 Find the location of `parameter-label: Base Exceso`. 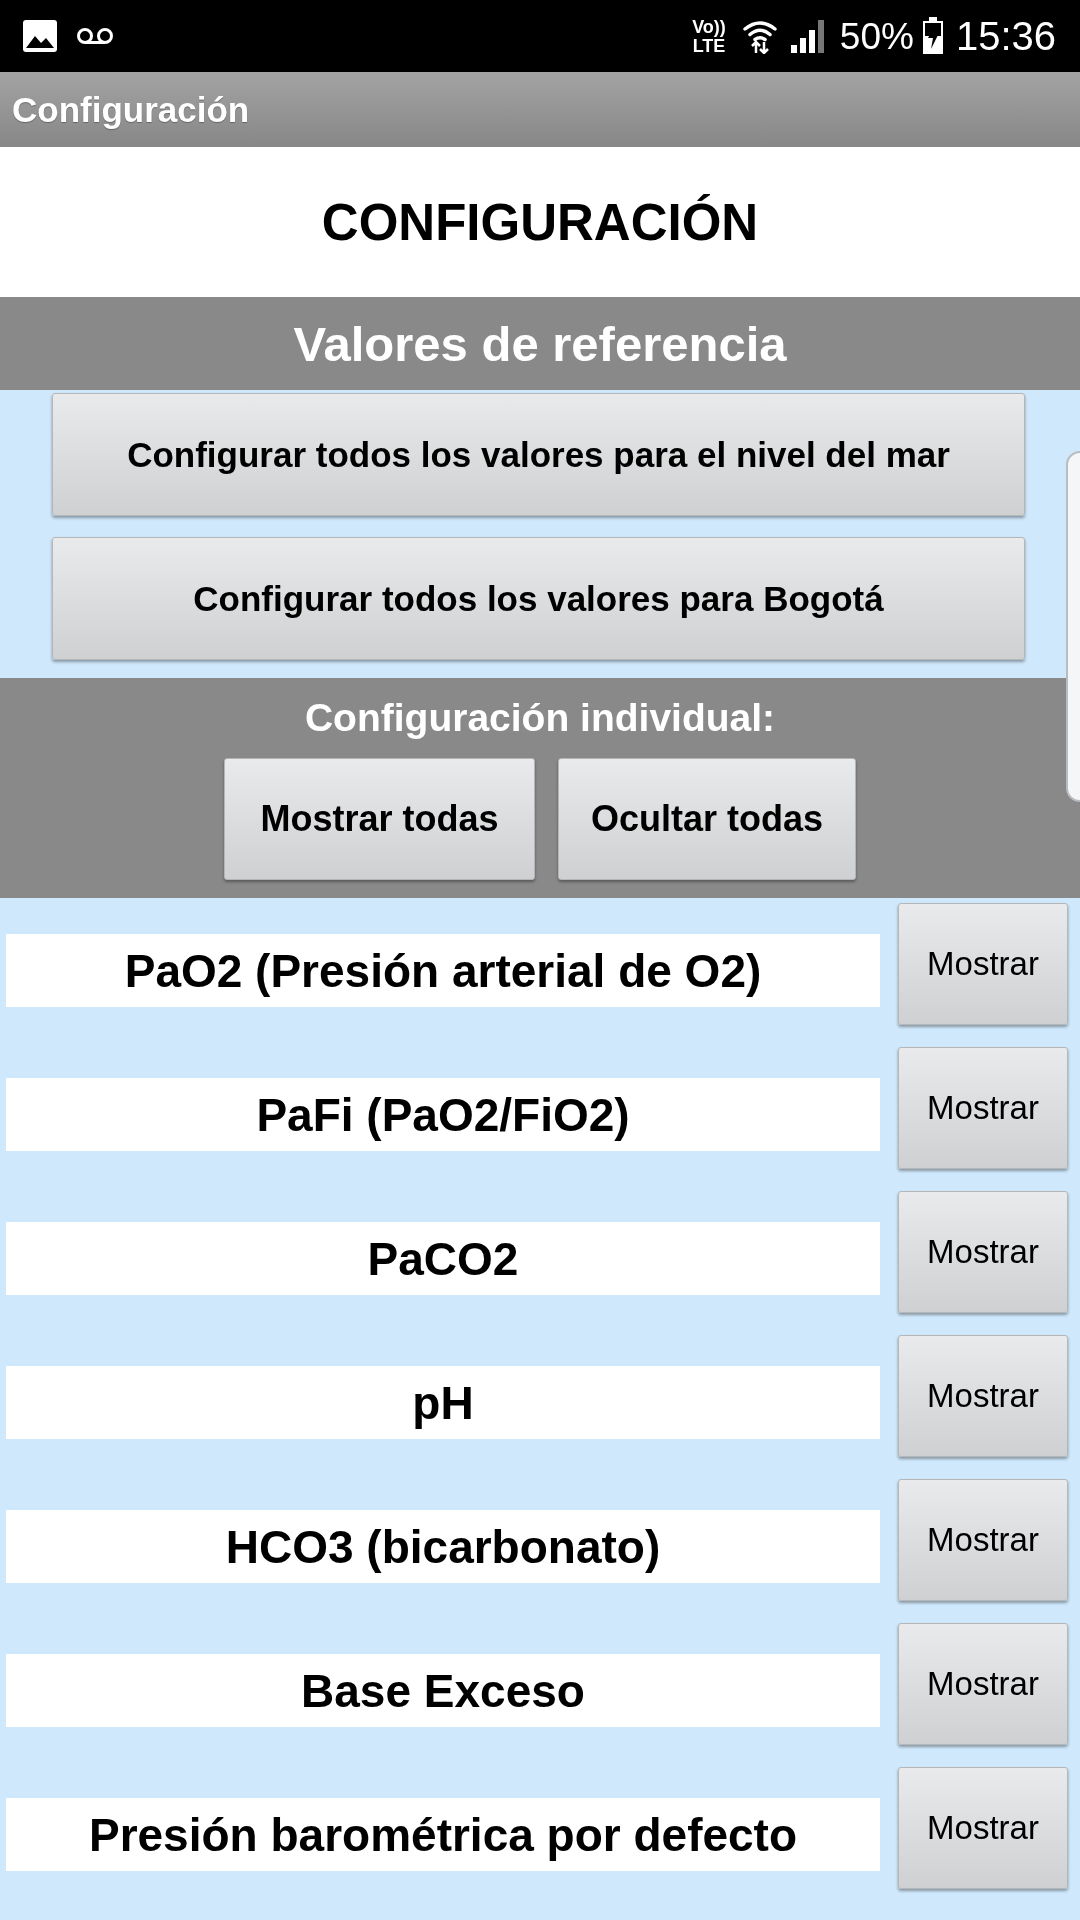

parameter-label: Base Exceso is located at coordinates (443, 1690).